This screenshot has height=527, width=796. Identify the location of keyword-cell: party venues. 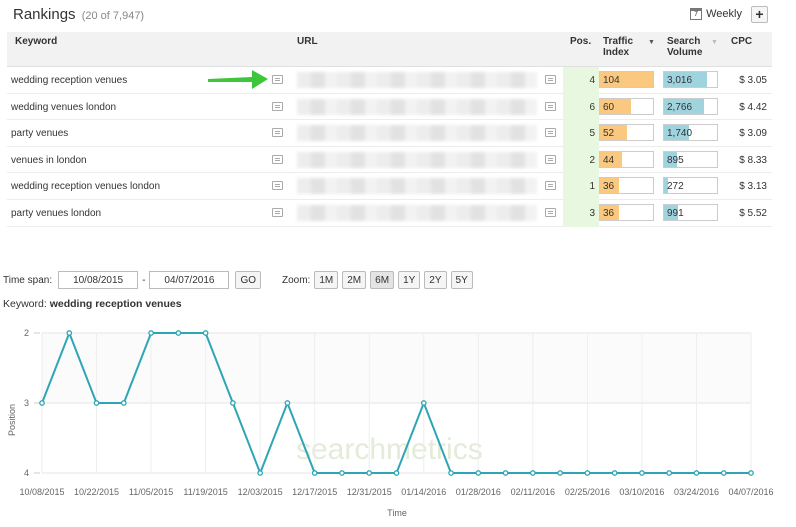
(39, 133).